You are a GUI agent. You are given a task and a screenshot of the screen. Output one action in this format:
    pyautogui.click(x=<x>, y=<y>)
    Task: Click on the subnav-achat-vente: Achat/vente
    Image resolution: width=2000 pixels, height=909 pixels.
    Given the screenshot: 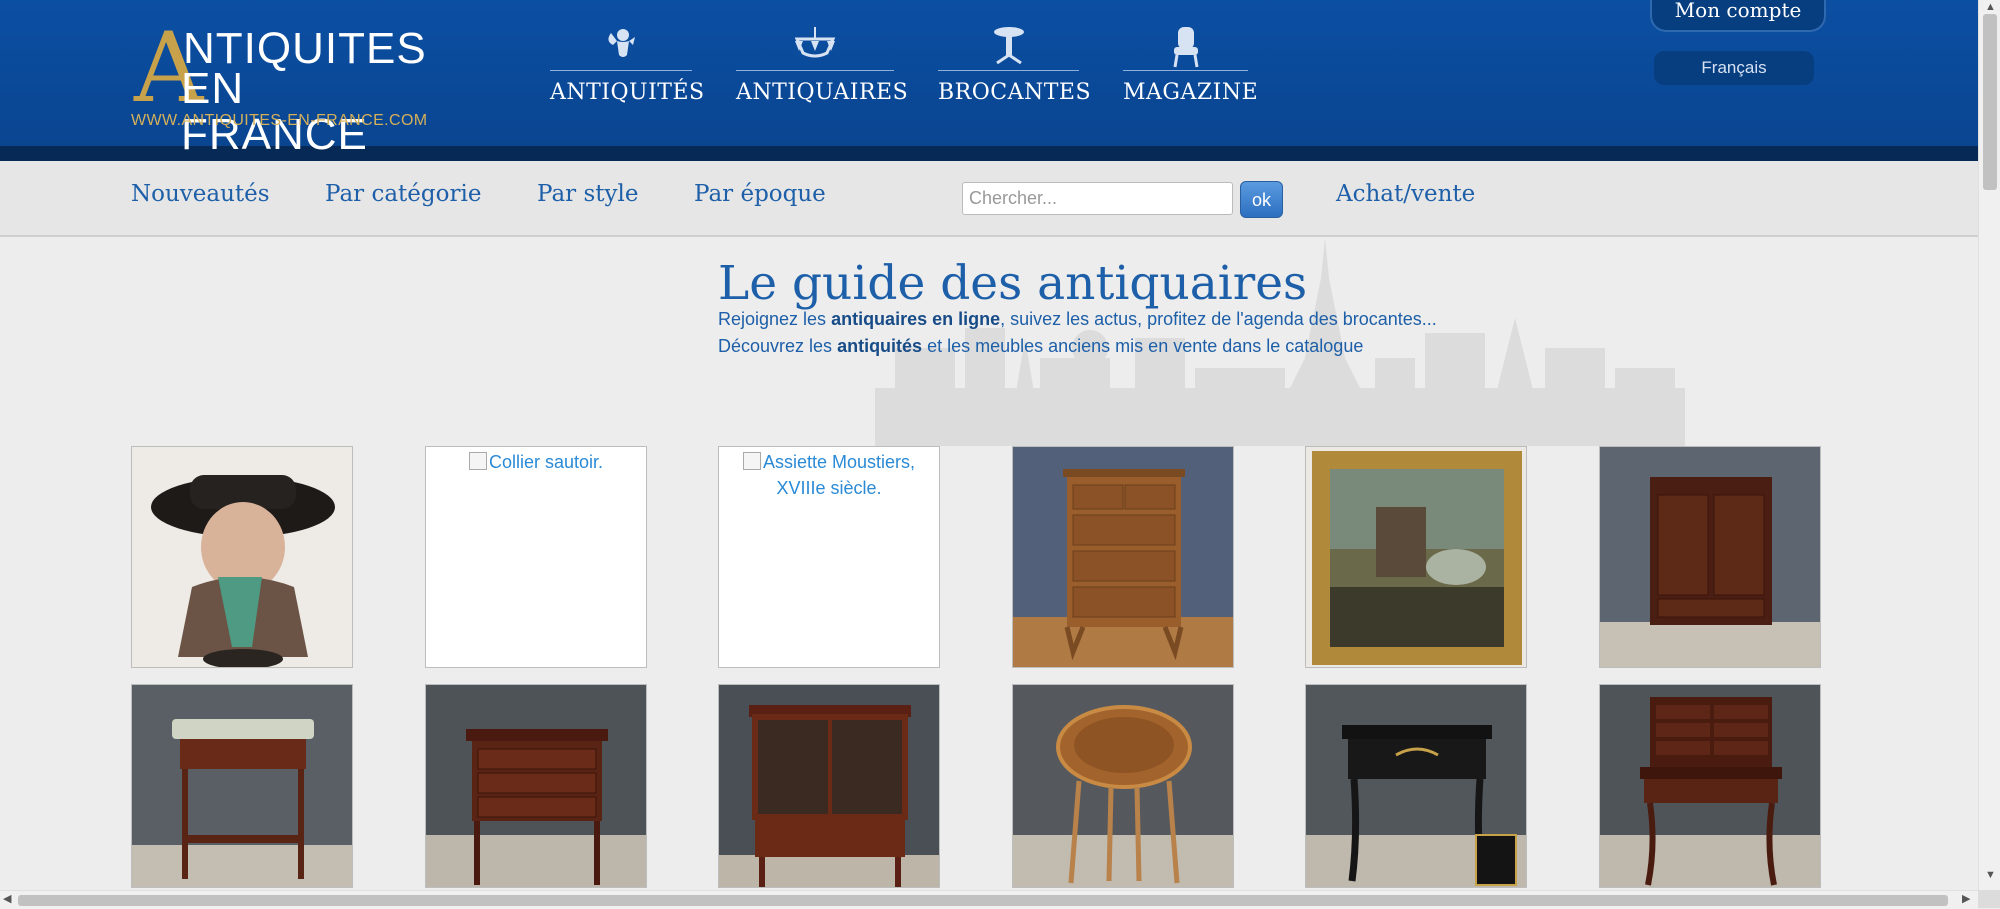 What is the action you would take?
    pyautogui.click(x=1405, y=194)
    